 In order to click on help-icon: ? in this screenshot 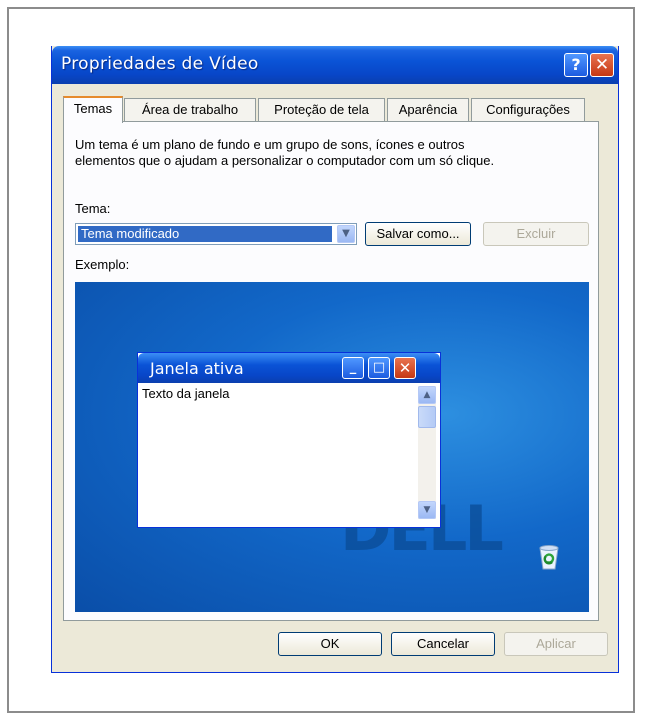, I will do `click(576, 65)`.